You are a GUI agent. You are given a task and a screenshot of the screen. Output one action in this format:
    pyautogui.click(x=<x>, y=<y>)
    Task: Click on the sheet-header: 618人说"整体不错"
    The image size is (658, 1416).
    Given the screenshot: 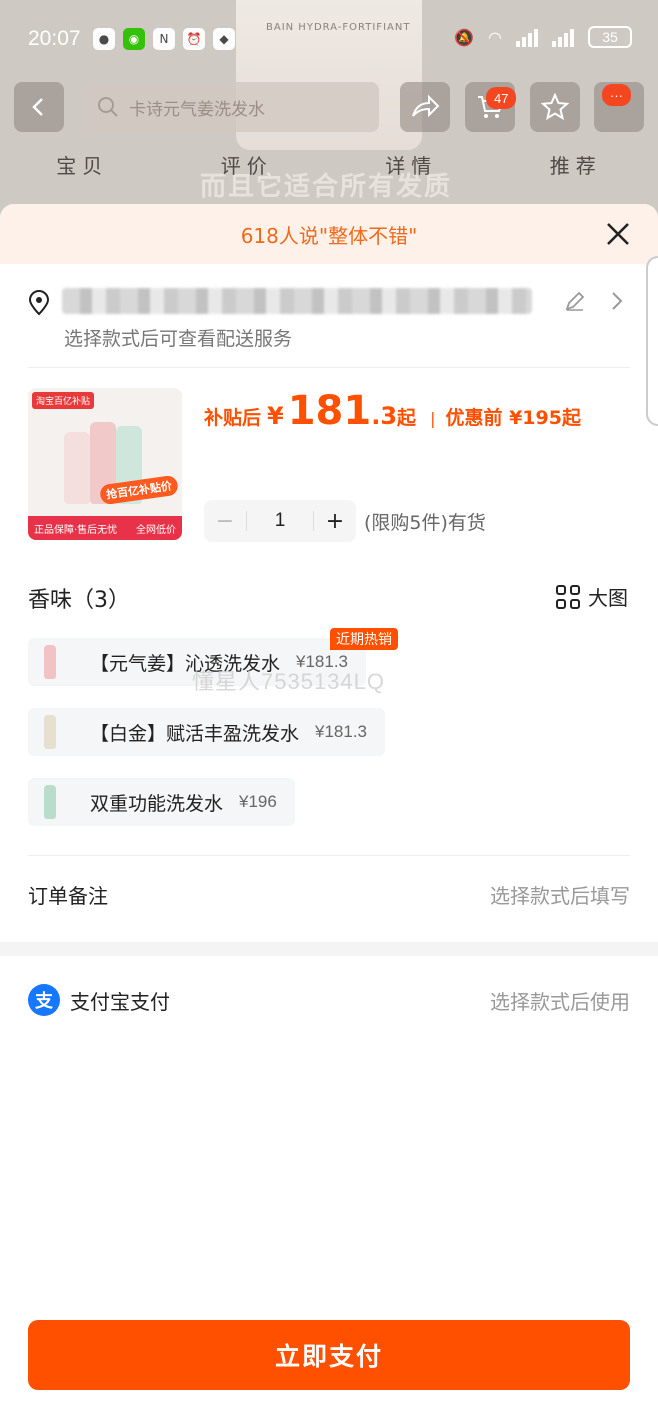 What is the action you would take?
    pyautogui.click(x=329, y=234)
    